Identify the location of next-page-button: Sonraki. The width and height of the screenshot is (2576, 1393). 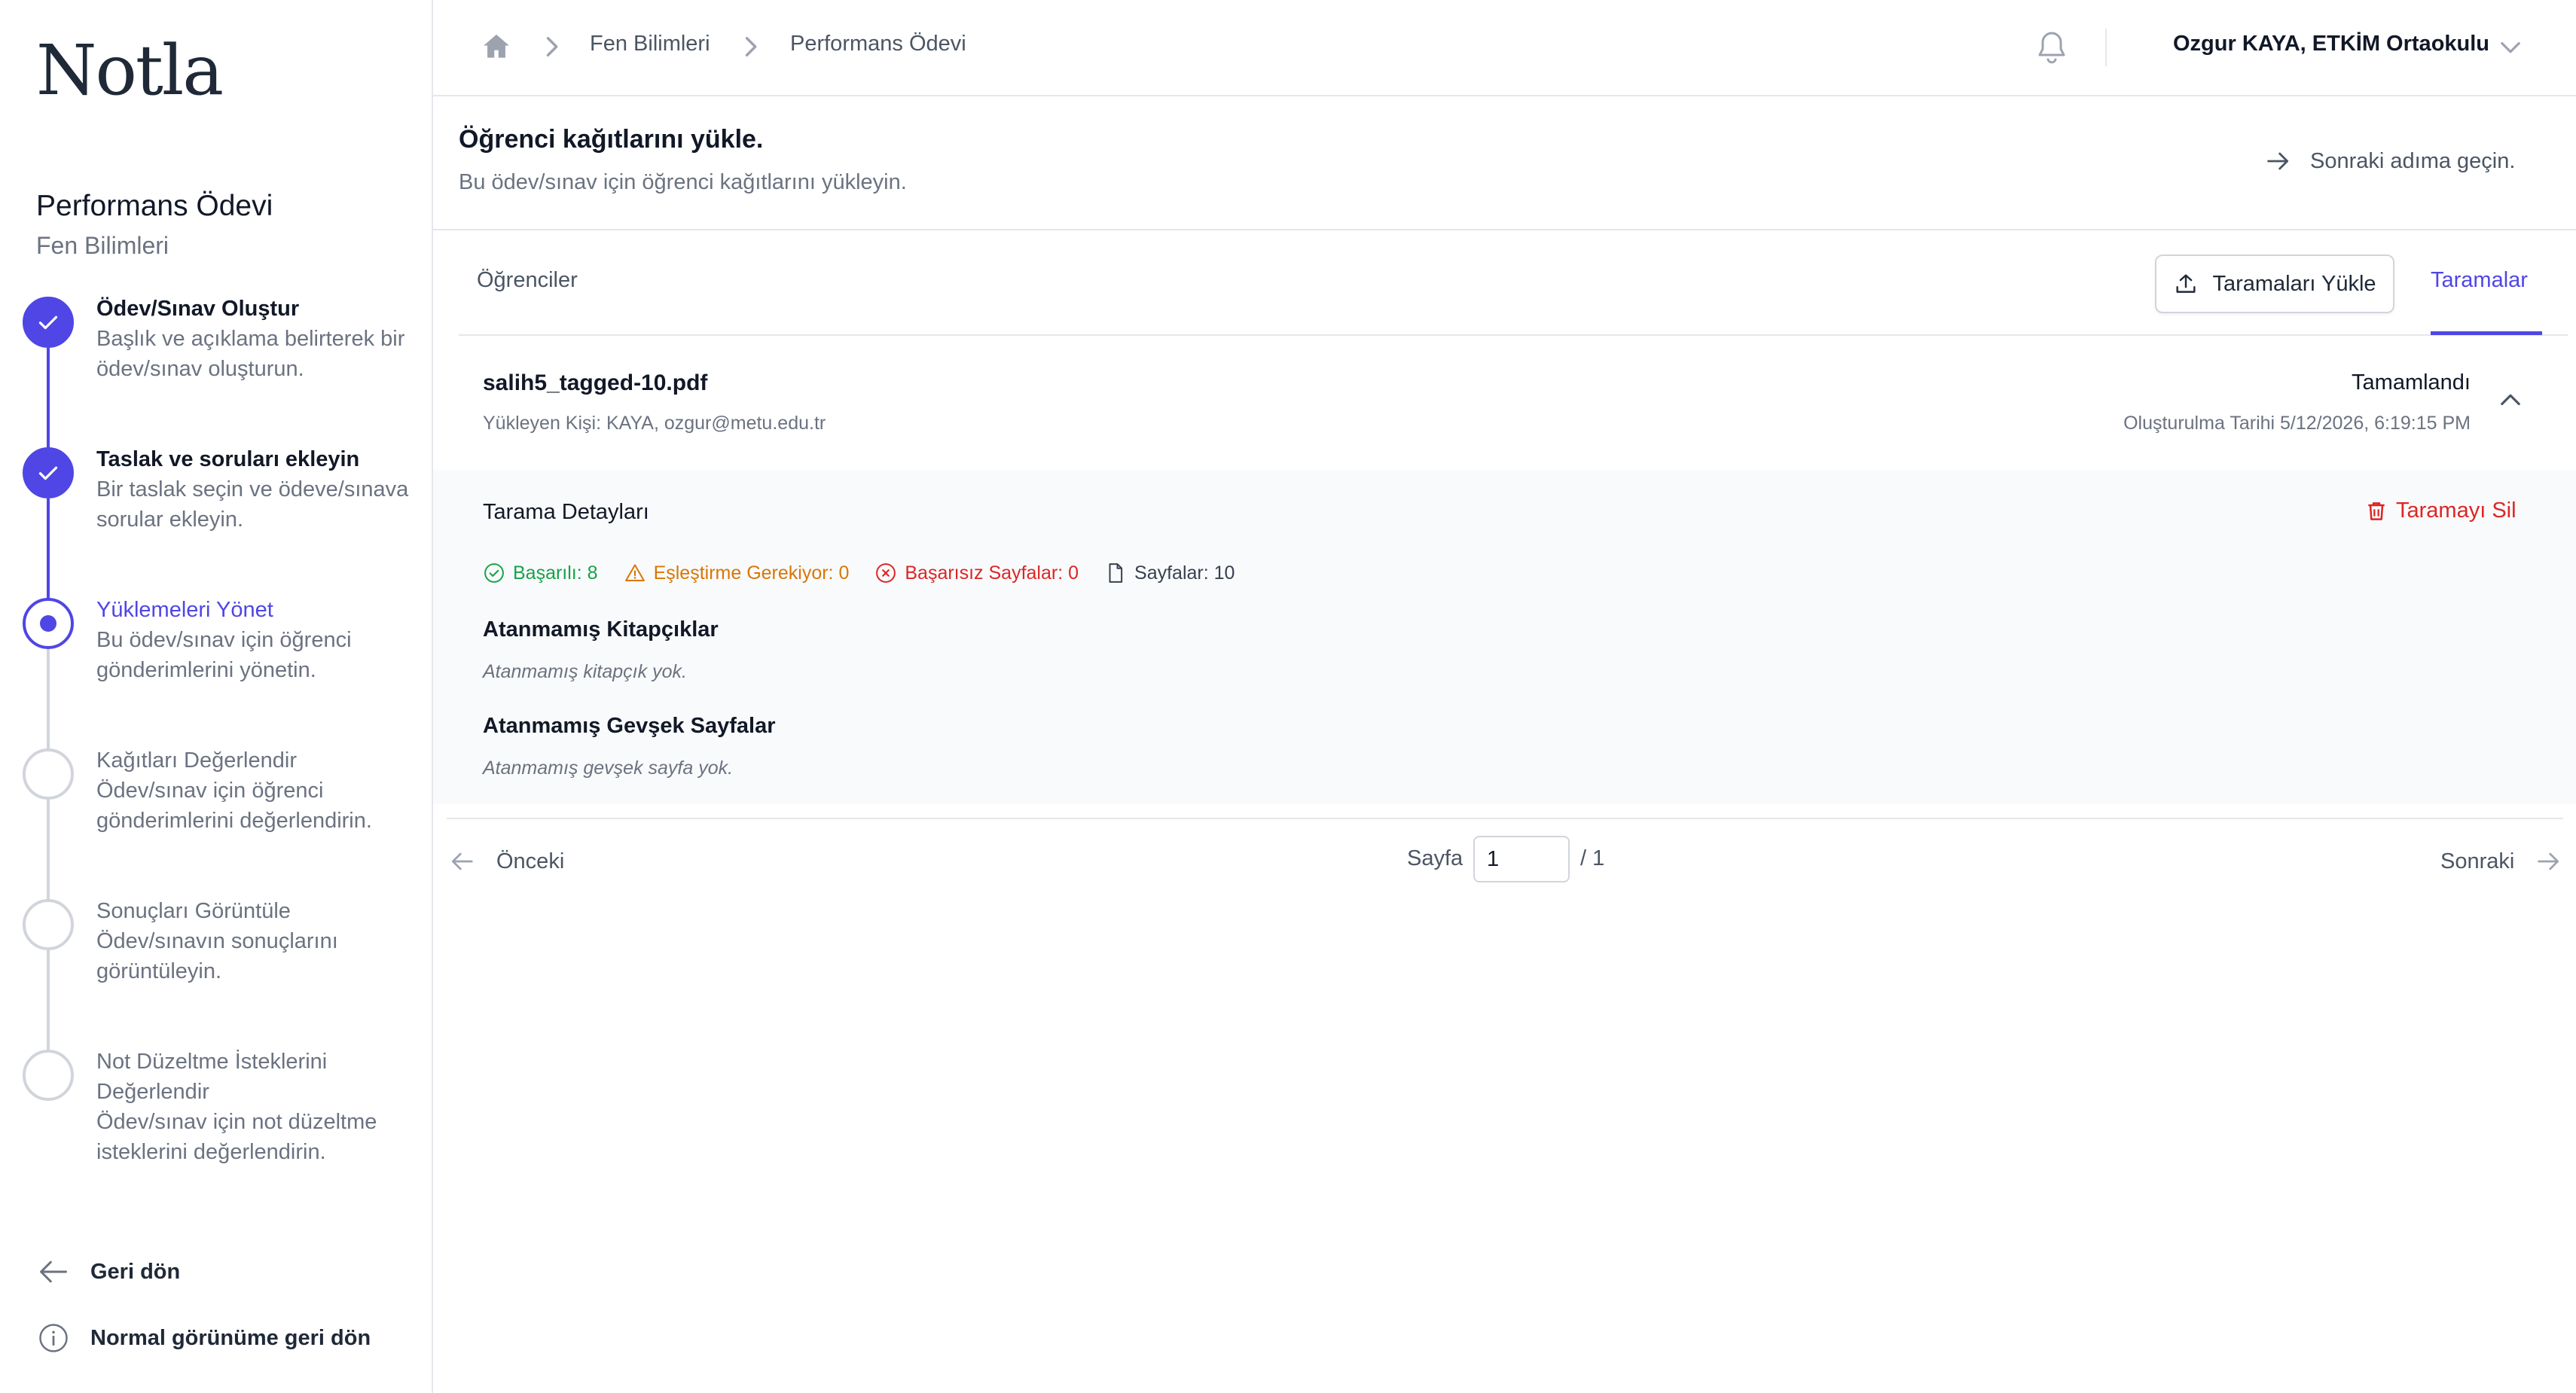
(2502, 861).